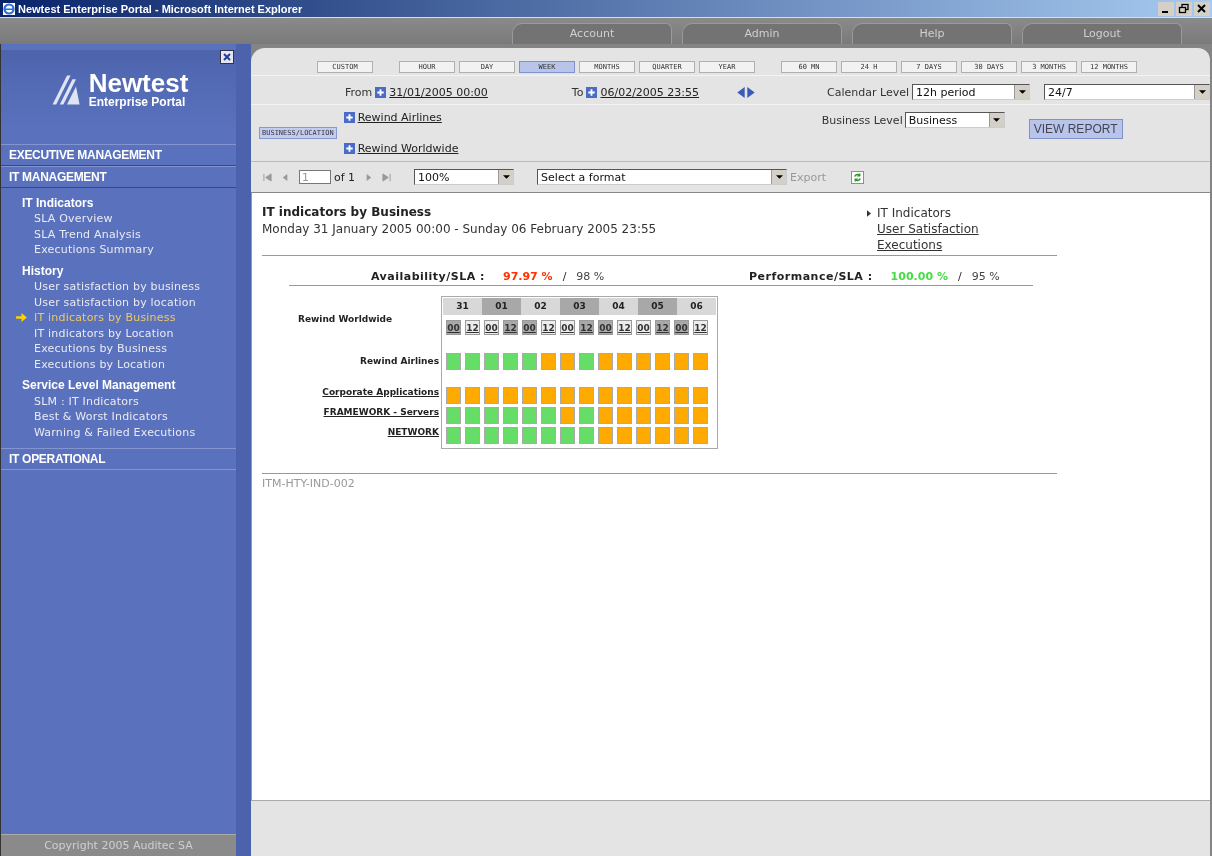  I want to click on zoom-select: 100%, so click(464, 177).